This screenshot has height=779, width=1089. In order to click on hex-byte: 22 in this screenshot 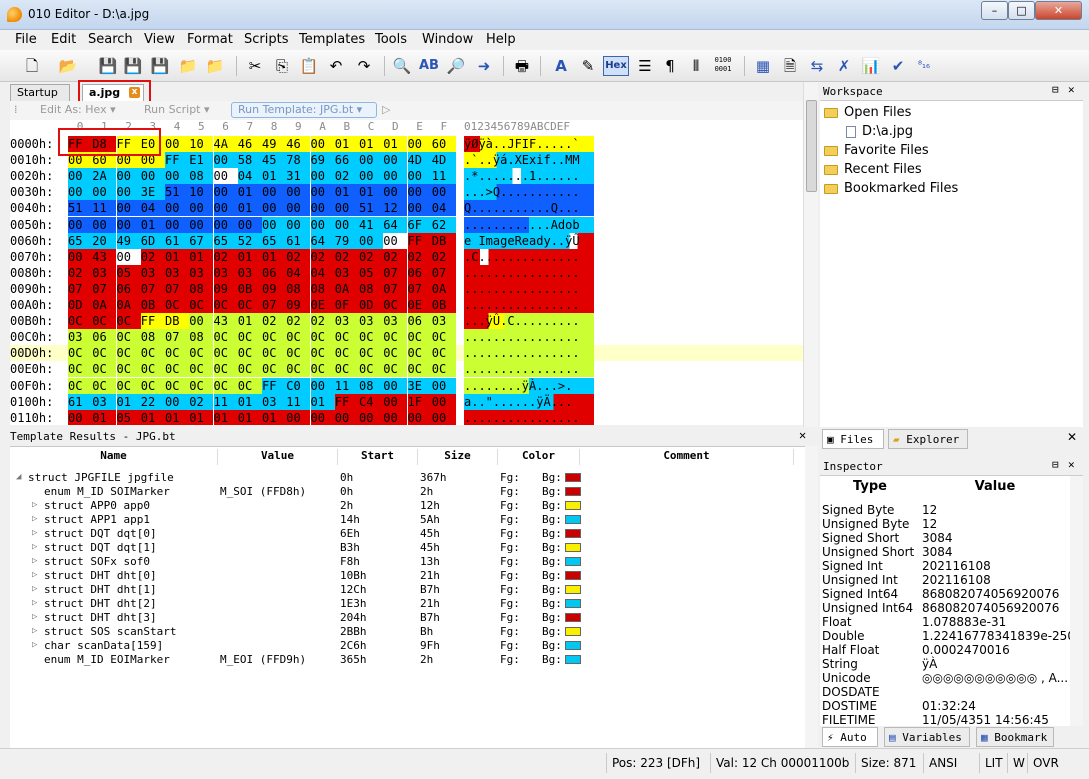, I will do `click(152, 401)`.